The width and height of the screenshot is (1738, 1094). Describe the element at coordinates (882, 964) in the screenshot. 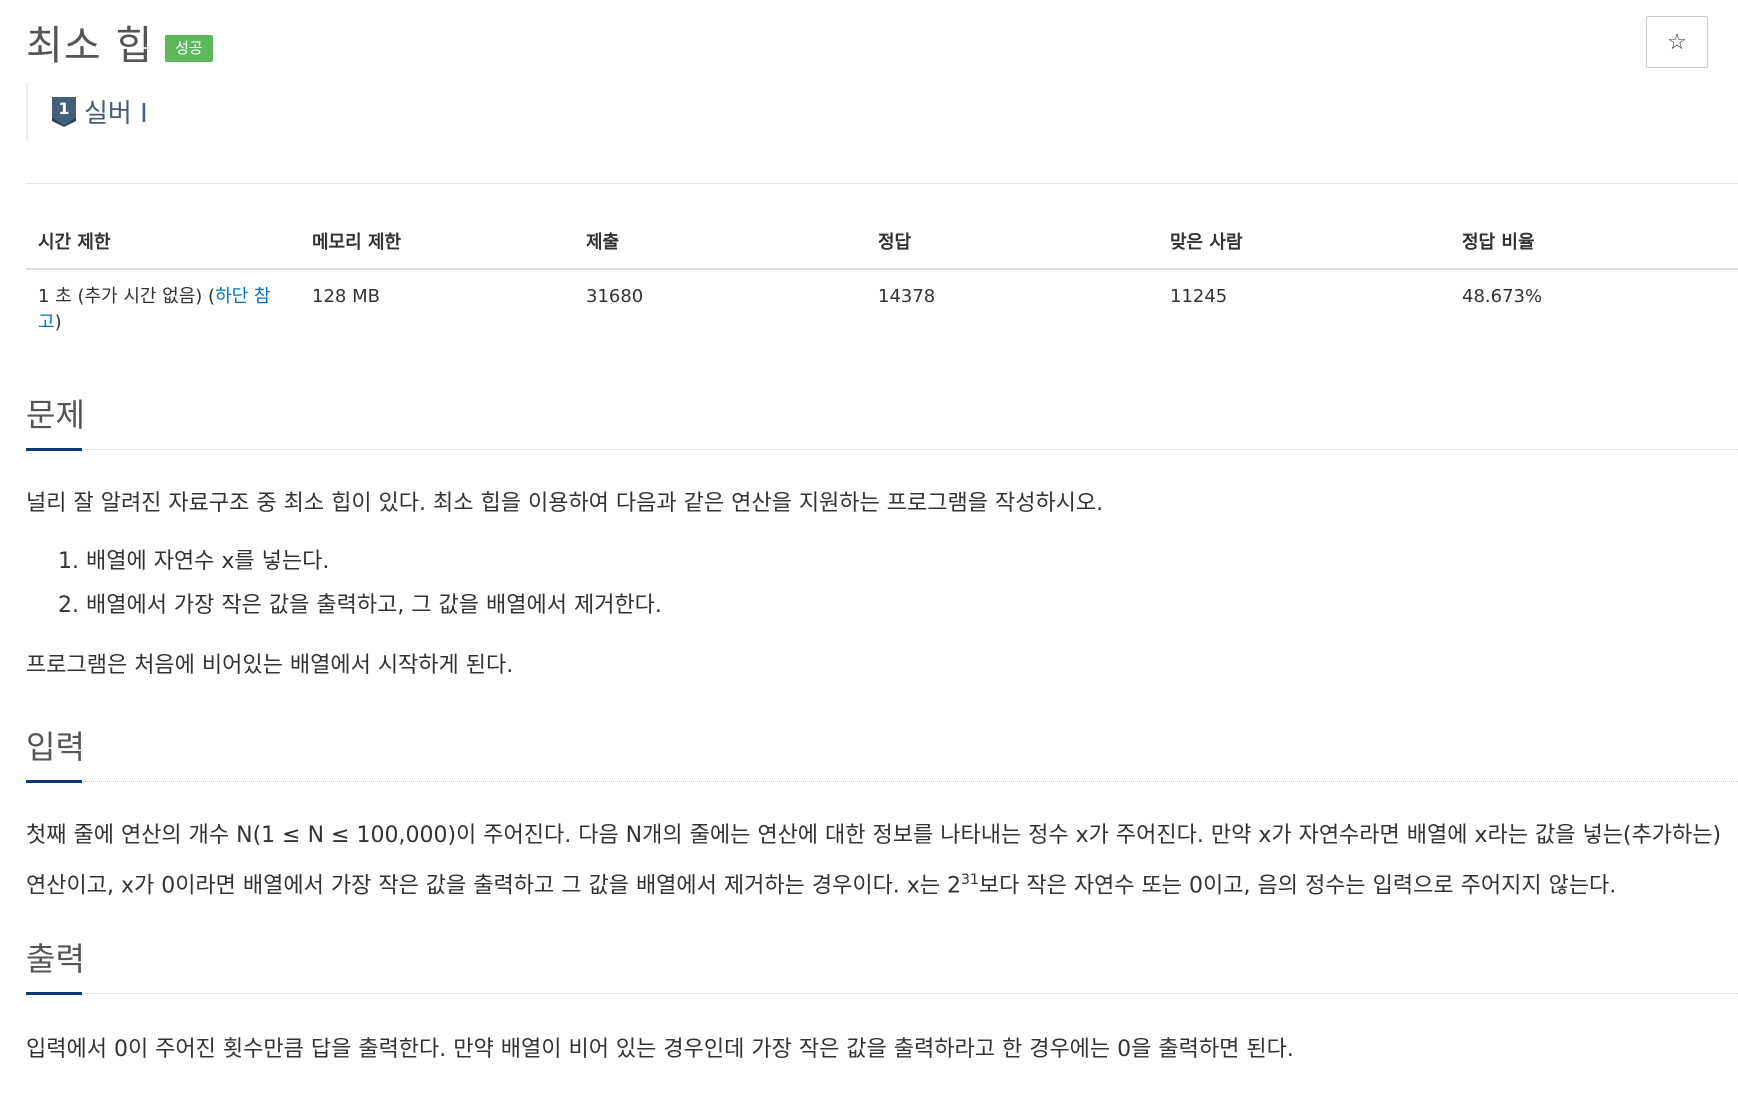

I see `output-heading: 출력` at that location.